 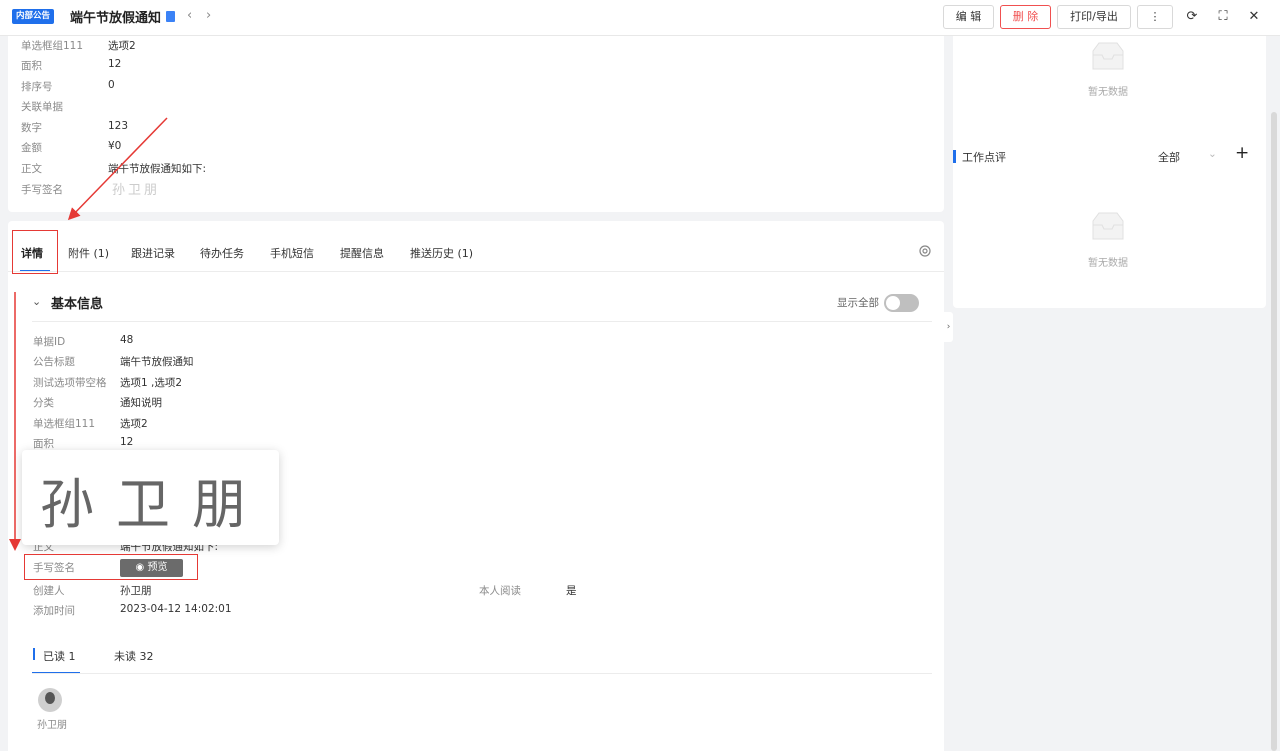 What do you see at coordinates (954, 156) in the screenshot?
I see `comment-title-marker` at bounding box center [954, 156].